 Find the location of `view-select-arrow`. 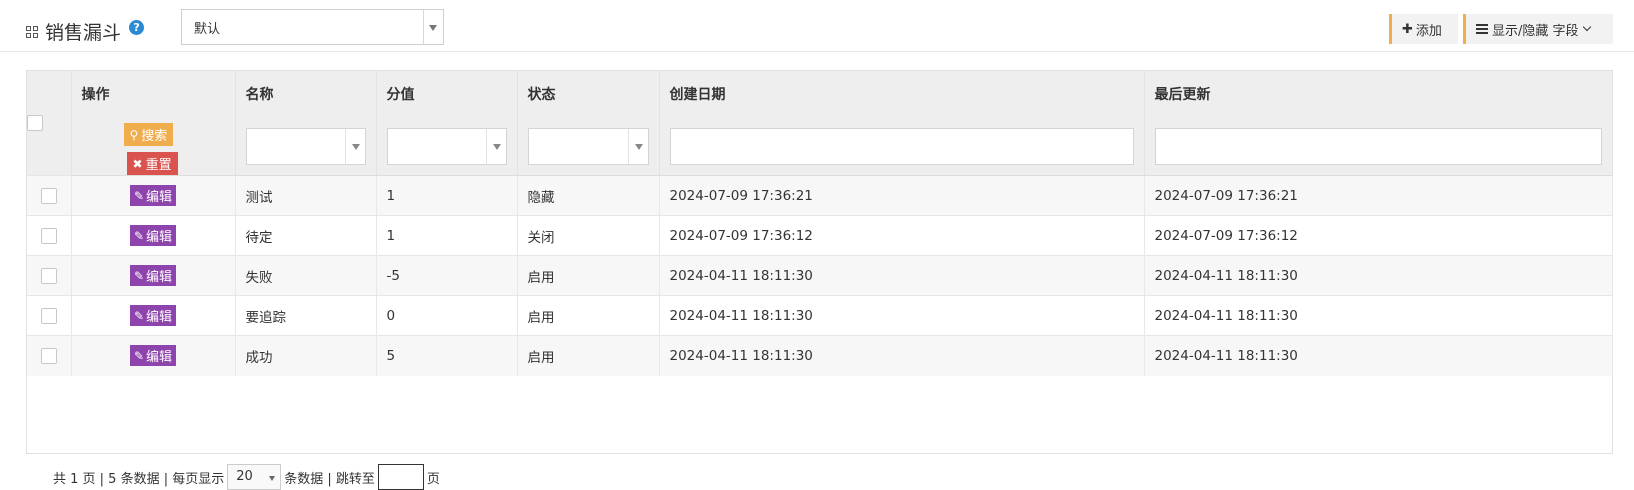

view-select-arrow is located at coordinates (433, 27).